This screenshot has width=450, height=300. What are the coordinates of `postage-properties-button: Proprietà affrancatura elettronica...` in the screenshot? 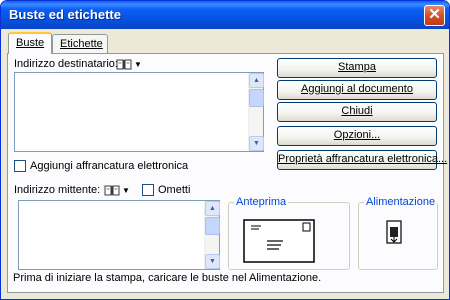 It's located at (362, 160).